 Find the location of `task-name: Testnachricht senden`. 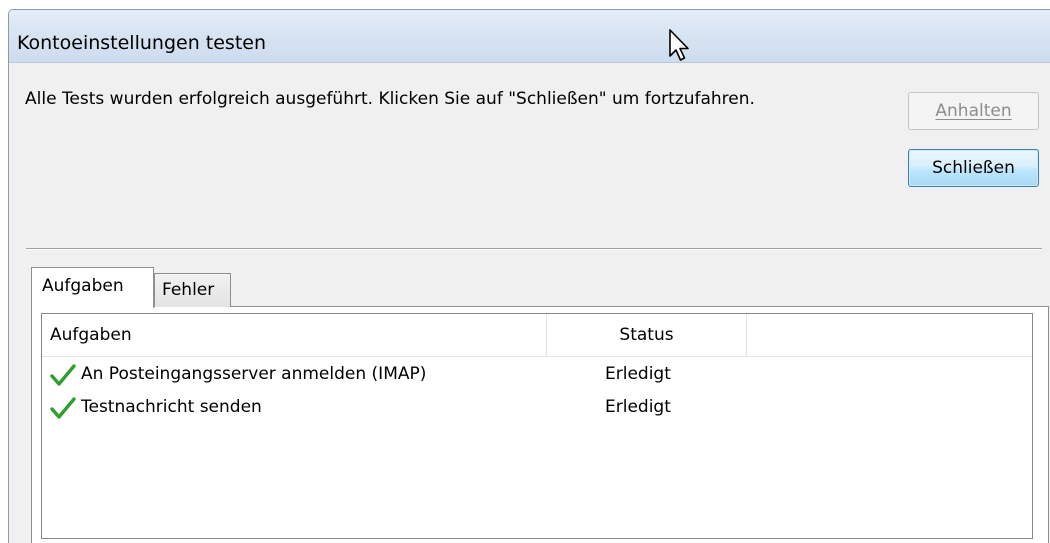

task-name: Testnachricht senden is located at coordinates (171, 407).